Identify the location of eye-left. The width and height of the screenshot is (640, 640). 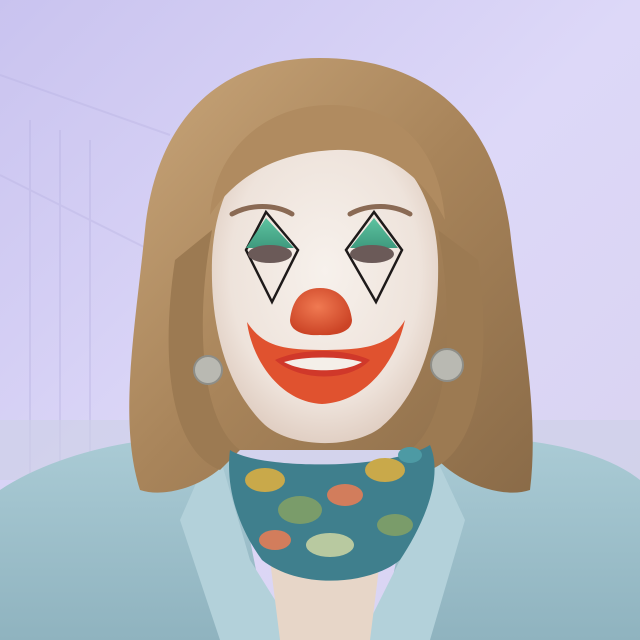
(270, 254).